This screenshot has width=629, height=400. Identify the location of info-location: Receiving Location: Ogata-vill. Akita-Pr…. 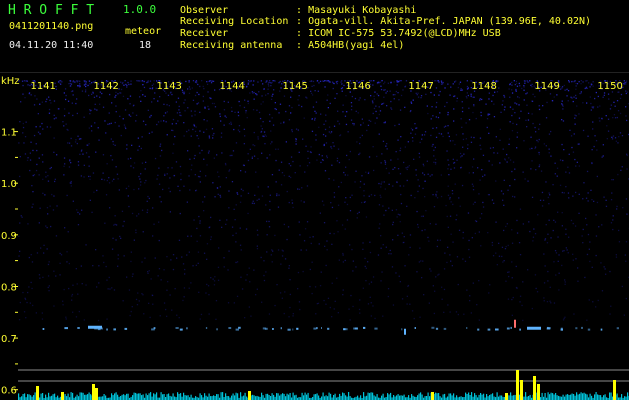
(386, 21).